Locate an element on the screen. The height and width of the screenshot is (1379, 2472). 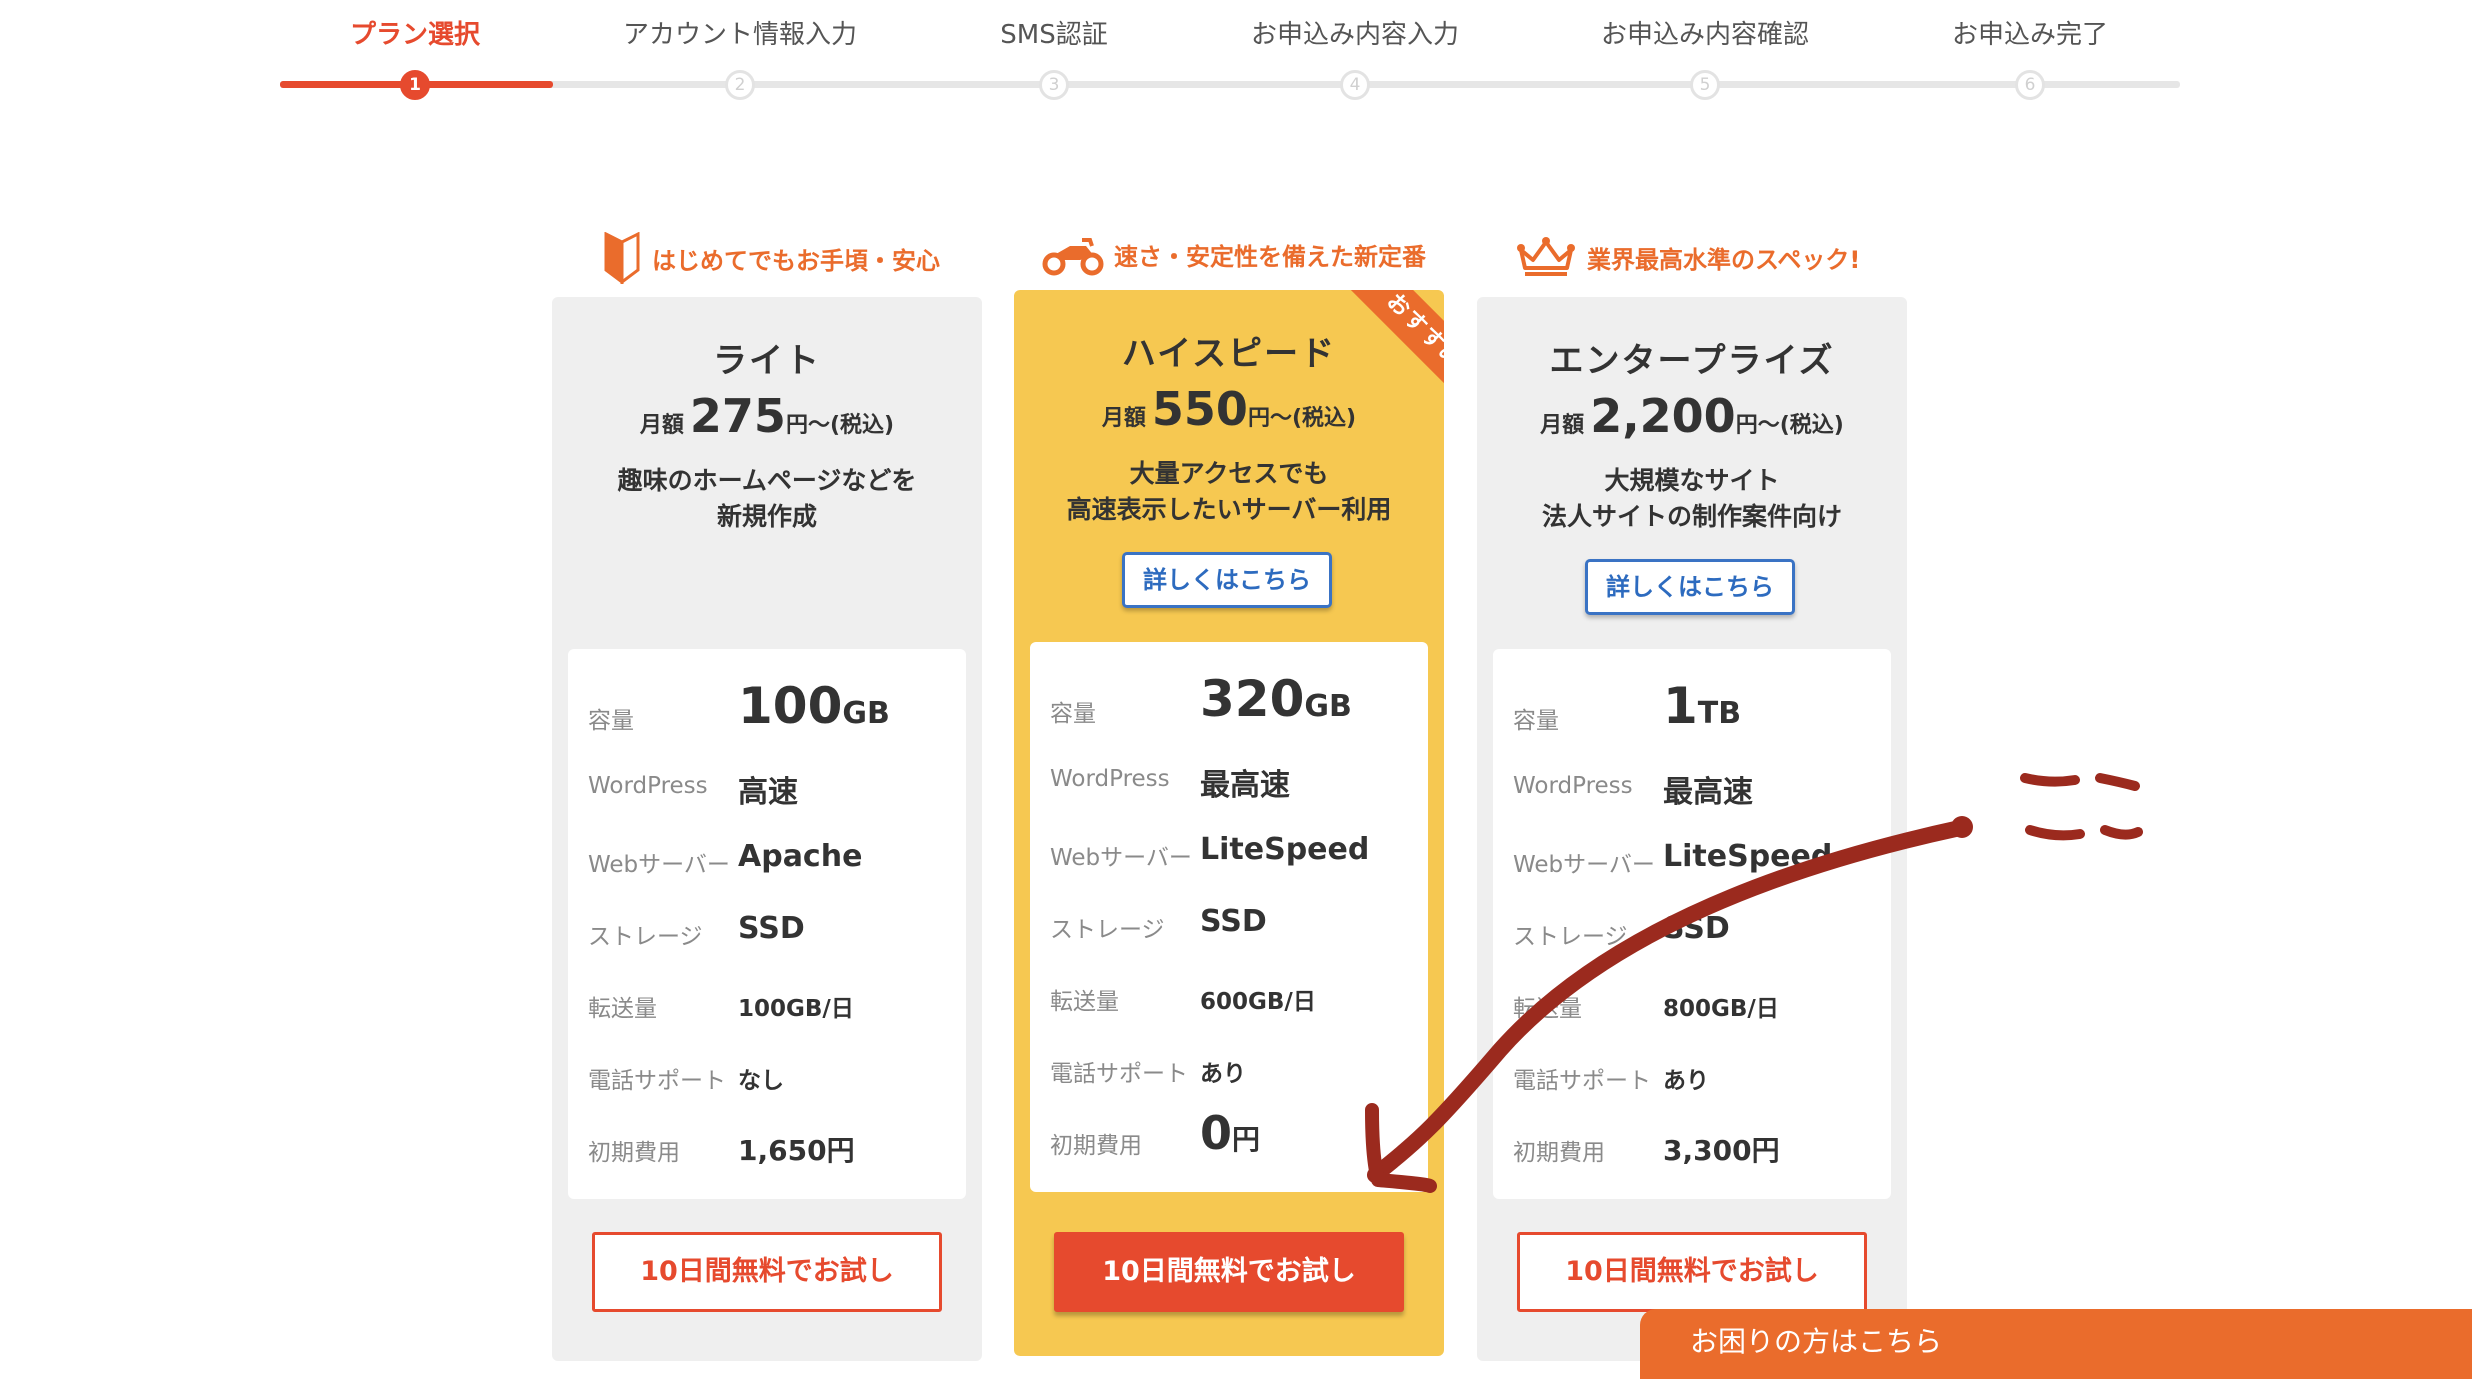
capacity-number: 100 is located at coordinates (790, 706).